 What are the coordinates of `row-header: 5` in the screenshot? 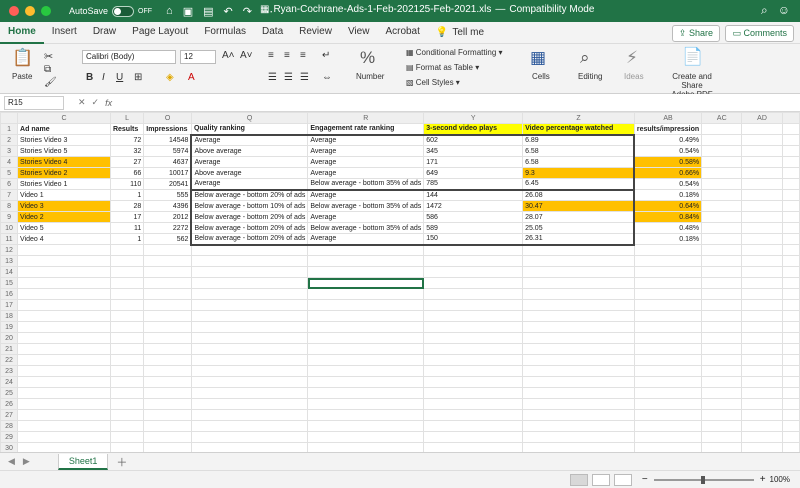 It's located at (9, 173).